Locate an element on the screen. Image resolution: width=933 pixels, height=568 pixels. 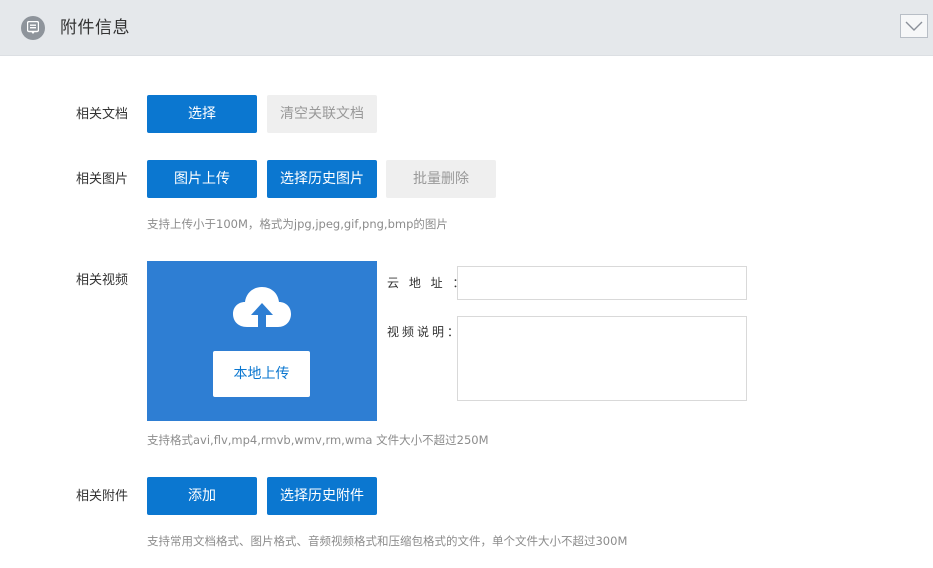
video-upload-area: 本地上传 is located at coordinates (262, 341).